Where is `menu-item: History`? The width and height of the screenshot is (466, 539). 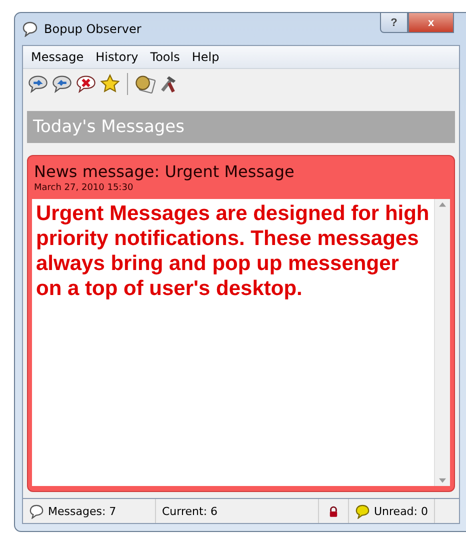
menu-item: History is located at coordinates (117, 57).